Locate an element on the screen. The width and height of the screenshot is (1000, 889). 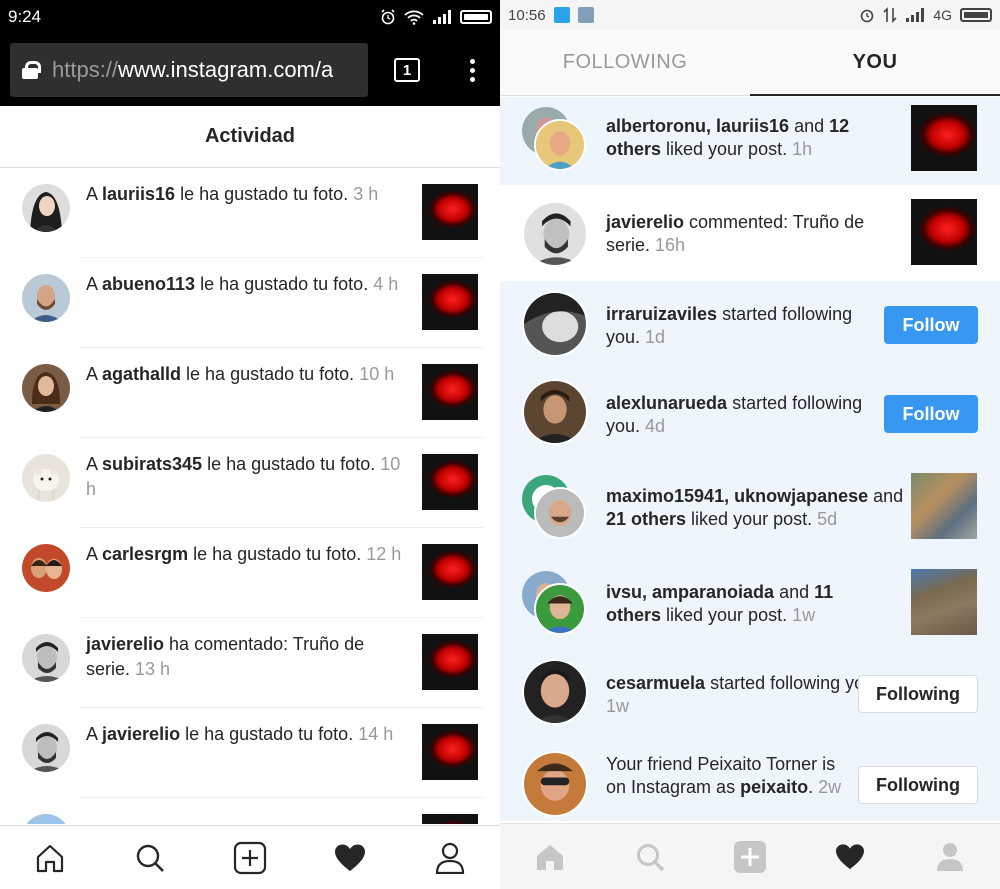
list-item is located at coordinates (250, 811).